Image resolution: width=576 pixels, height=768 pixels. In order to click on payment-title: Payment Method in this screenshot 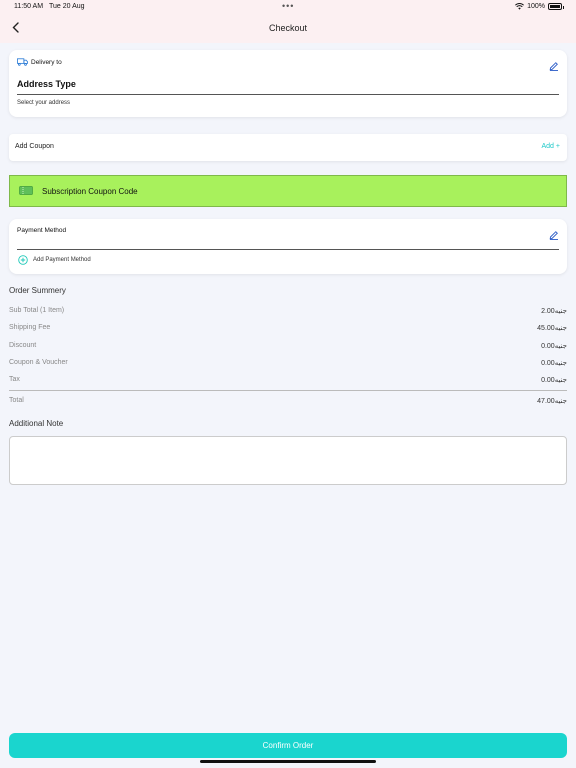, I will do `click(42, 230)`.